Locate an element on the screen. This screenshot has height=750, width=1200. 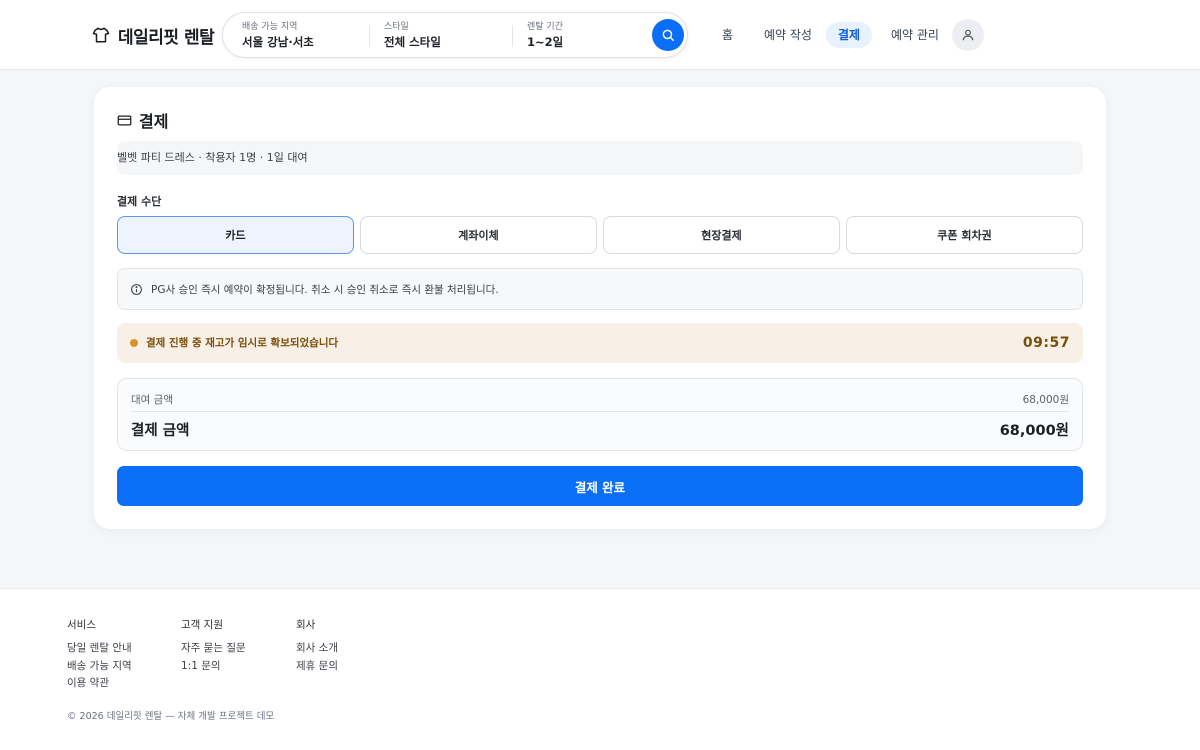
footer-heading: 회사 is located at coordinates (306, 625).